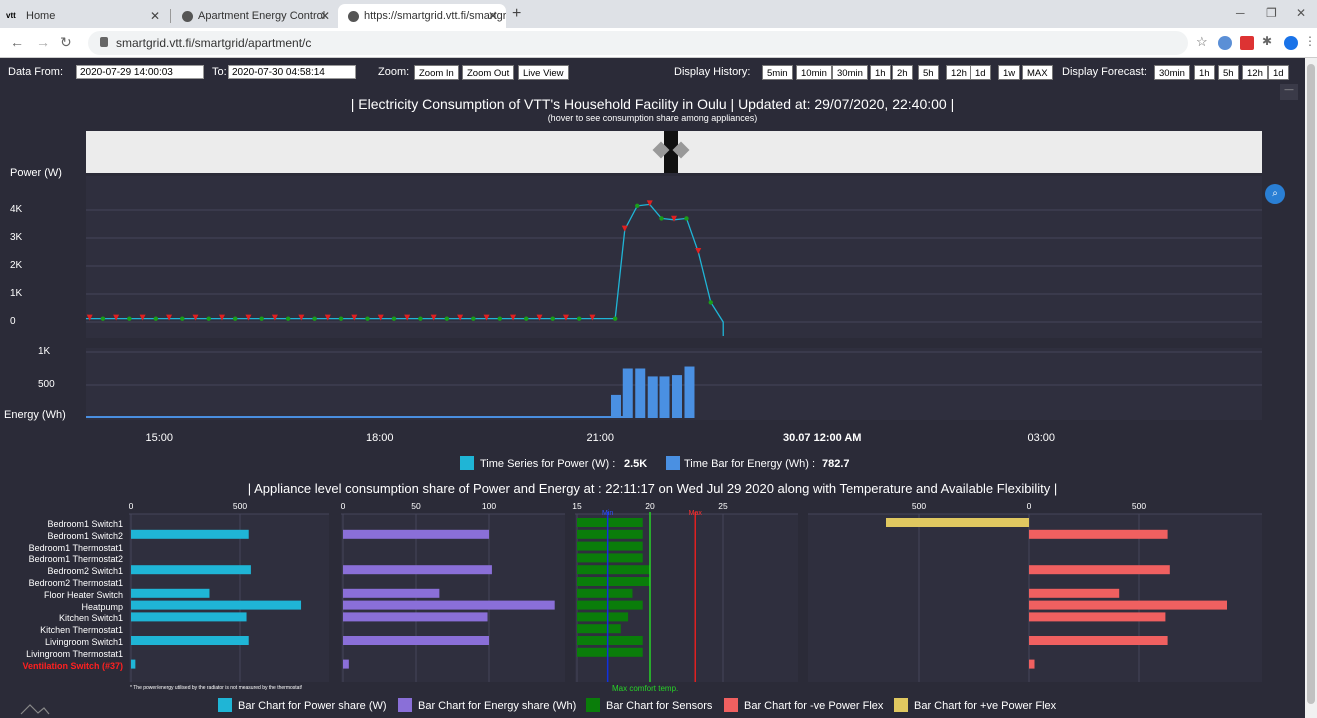  Describe the element at coordinates (547, 464) in the screenshot. I see `power-legend-label: Time Series for Power (W) :` at that location.